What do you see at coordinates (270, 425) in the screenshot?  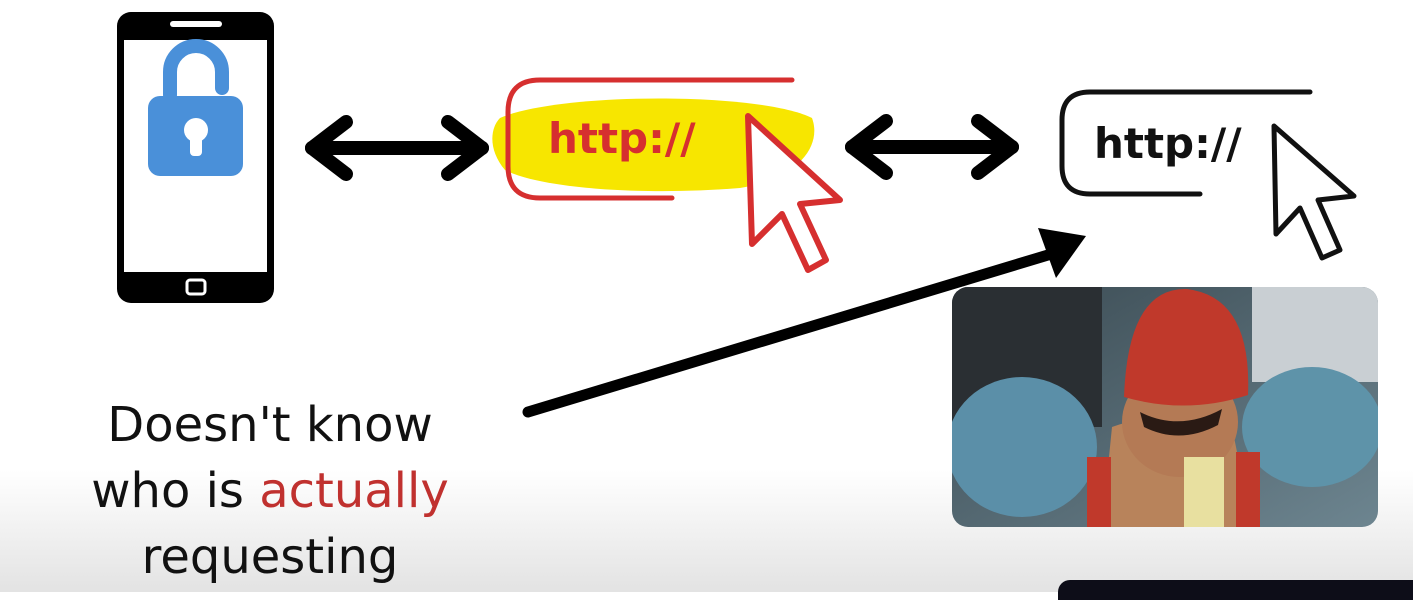 I see `caption-line-1: Doesn't know` at bounding box center [270, 425].